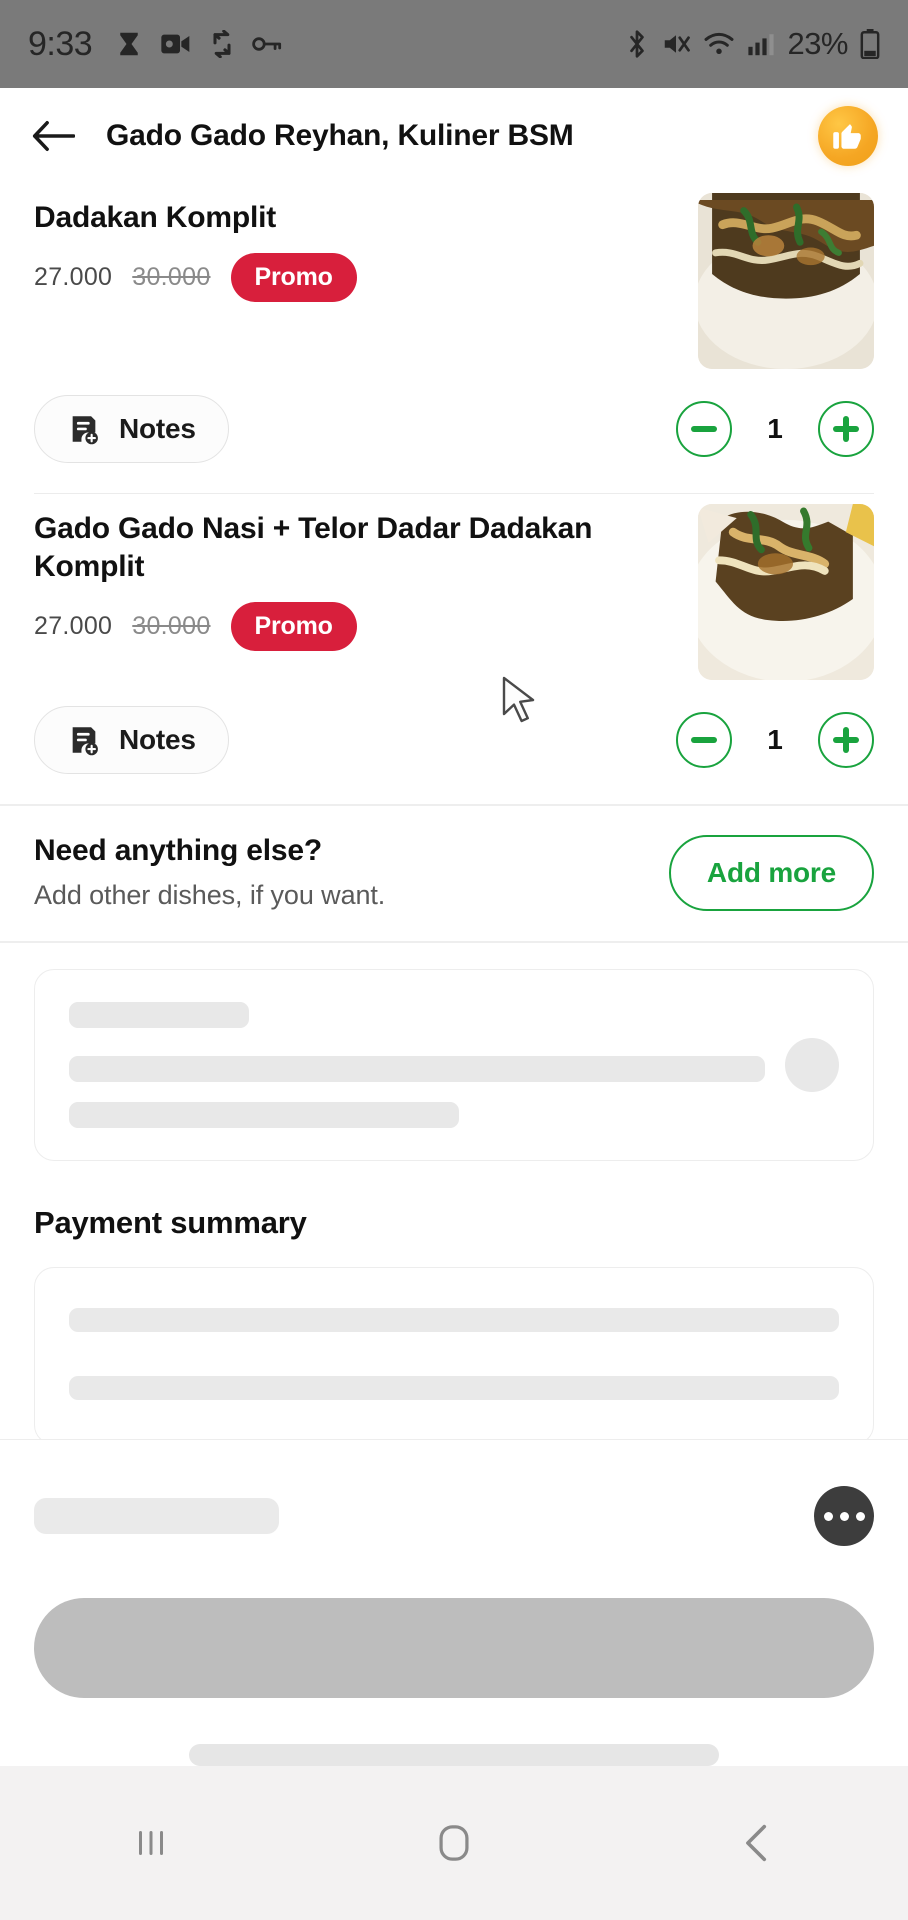  Describe the element at coordinates (129, 44) in the screenshot. I see `hourglass-icon` at that location.